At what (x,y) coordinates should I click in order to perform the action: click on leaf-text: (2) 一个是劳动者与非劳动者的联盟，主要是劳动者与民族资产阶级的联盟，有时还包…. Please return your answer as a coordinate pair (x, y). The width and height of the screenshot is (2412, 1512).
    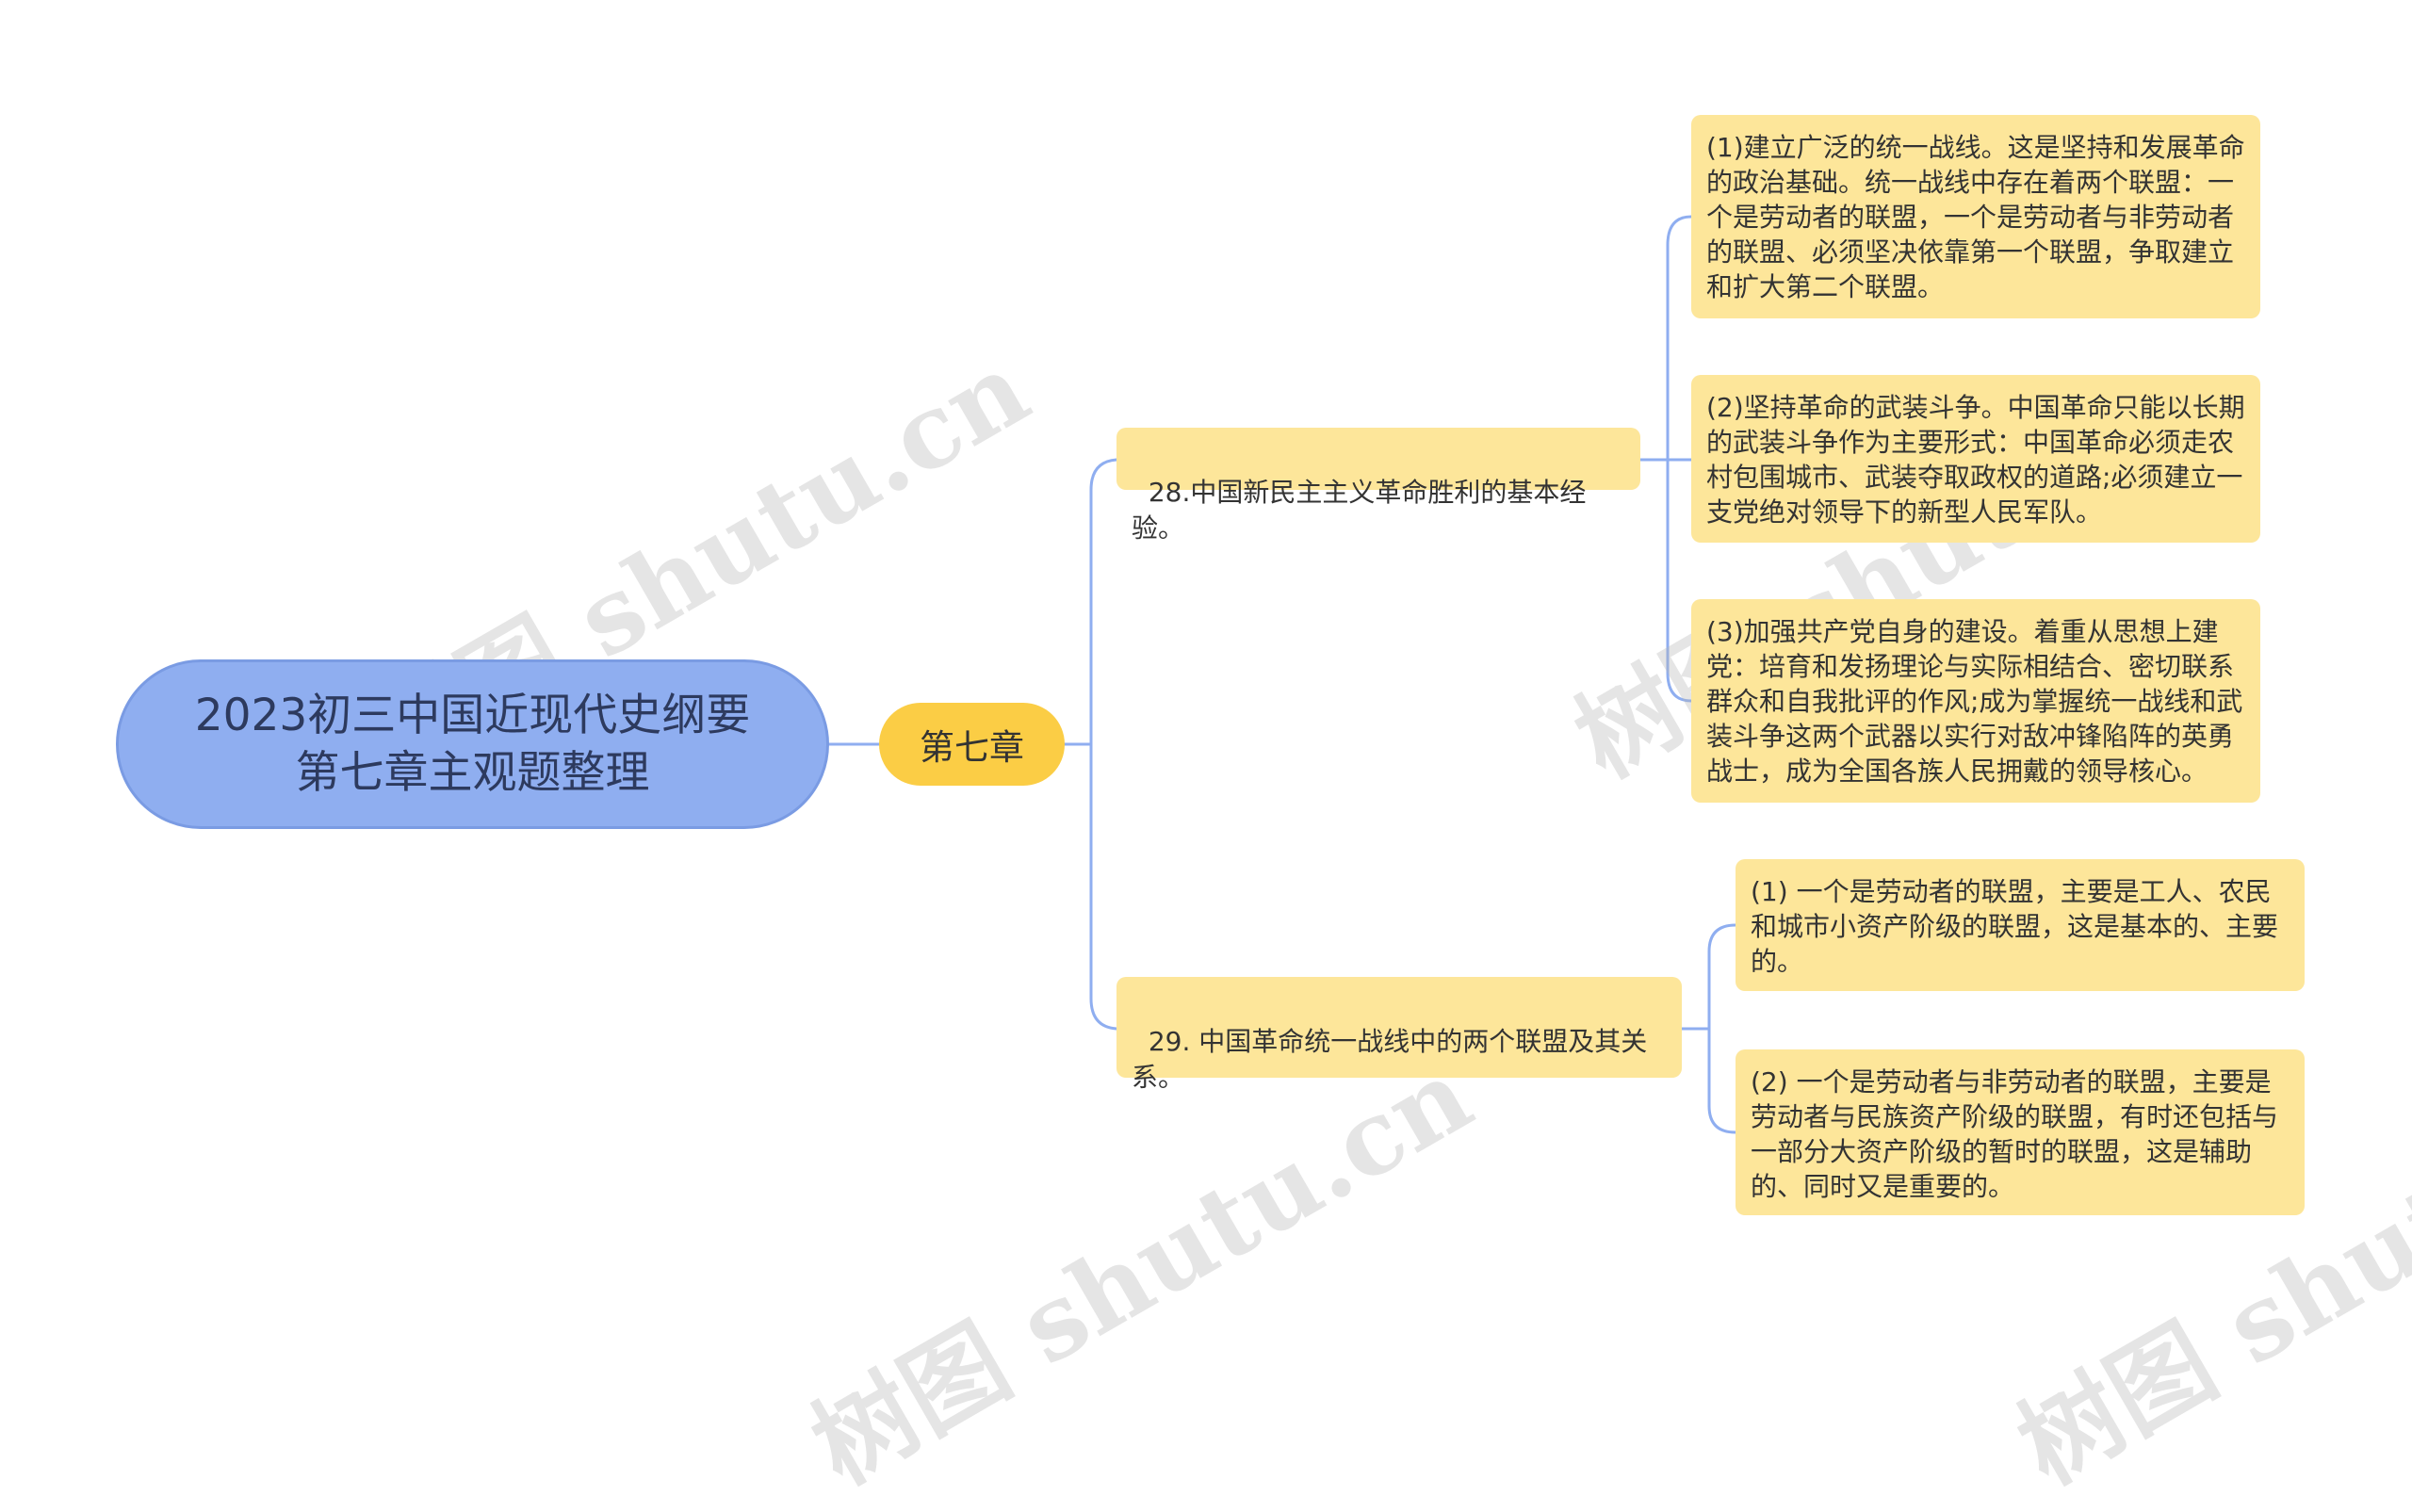
    Looking at the image, I should click on (2015, 1134).